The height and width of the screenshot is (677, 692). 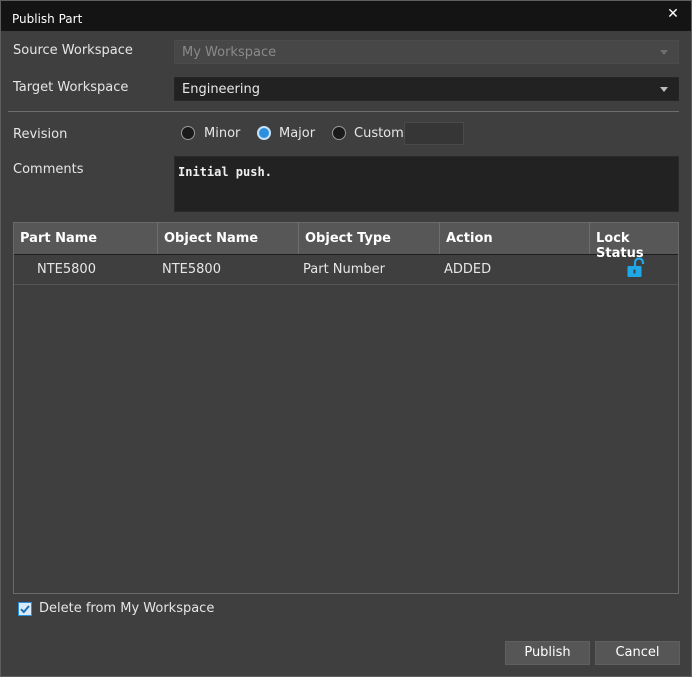 What do you see at coordinates (40, 134) in the screenshot?
I see `revision-label: Revision` at bounding box center [40, 134].